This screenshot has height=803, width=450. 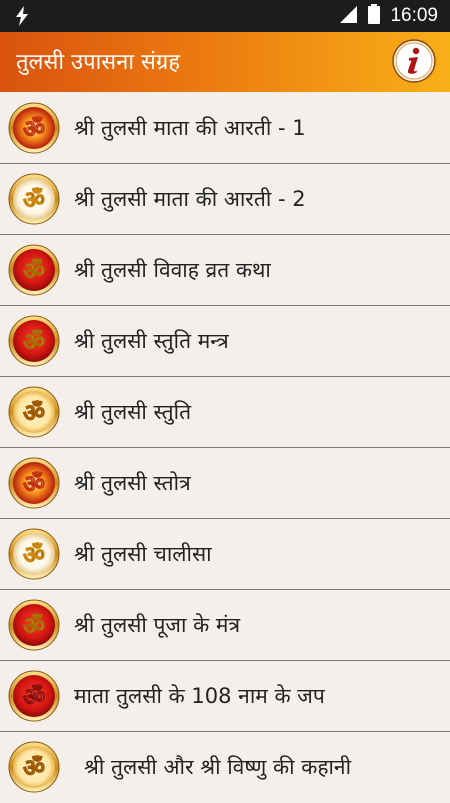 What do you see at coordinates (225, 483) in the screenshot?
I see `list-item: ॐ श्री तुलसी स्तोत्र` at bounding box center [225, 483].